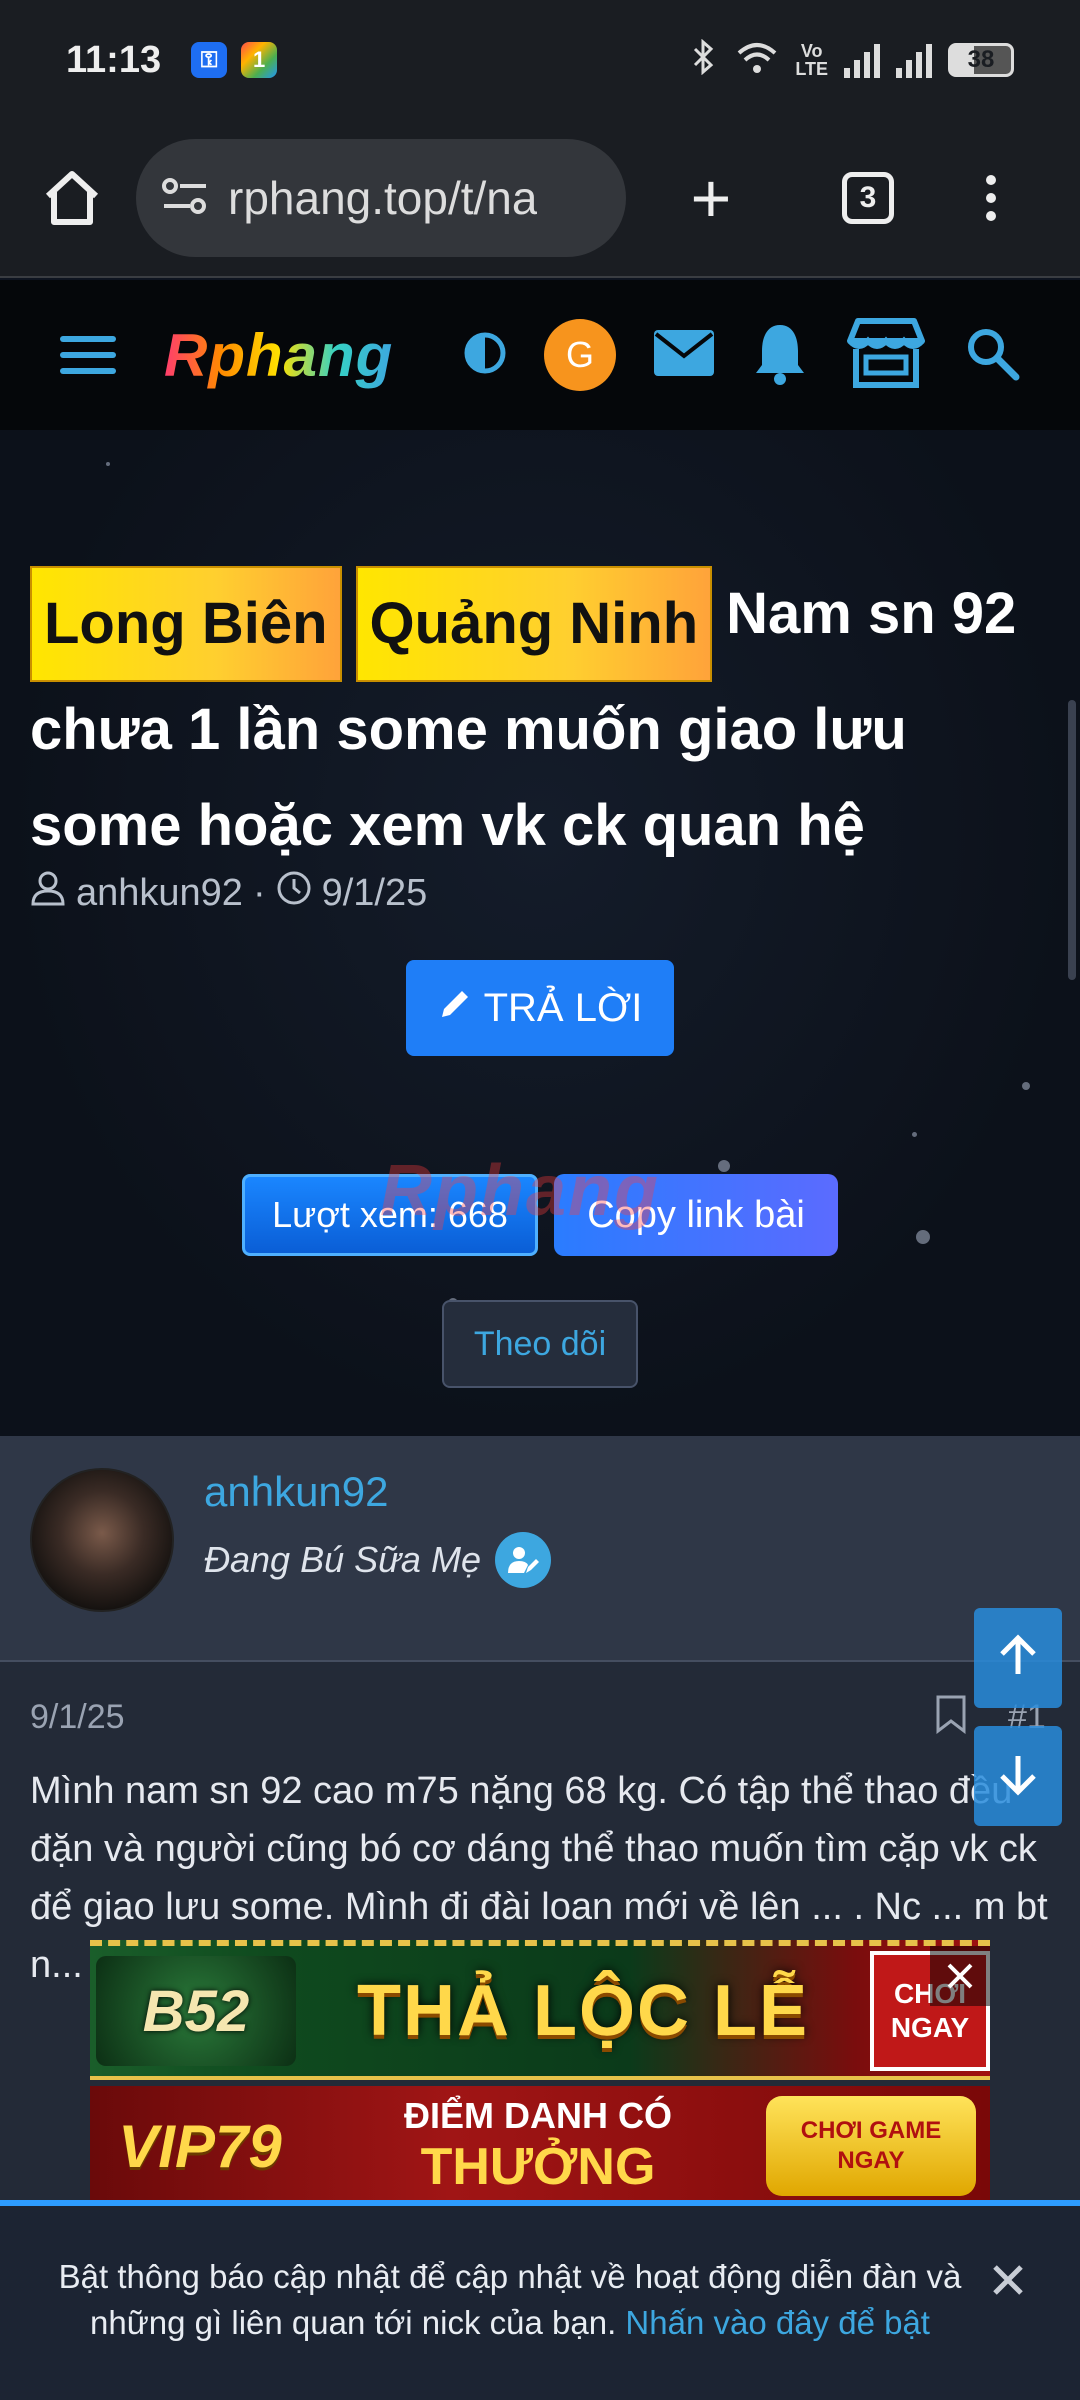  Describe the element at coordinates (540, 355) in the screenshot. I see `site-header: Rphang G` at that location.